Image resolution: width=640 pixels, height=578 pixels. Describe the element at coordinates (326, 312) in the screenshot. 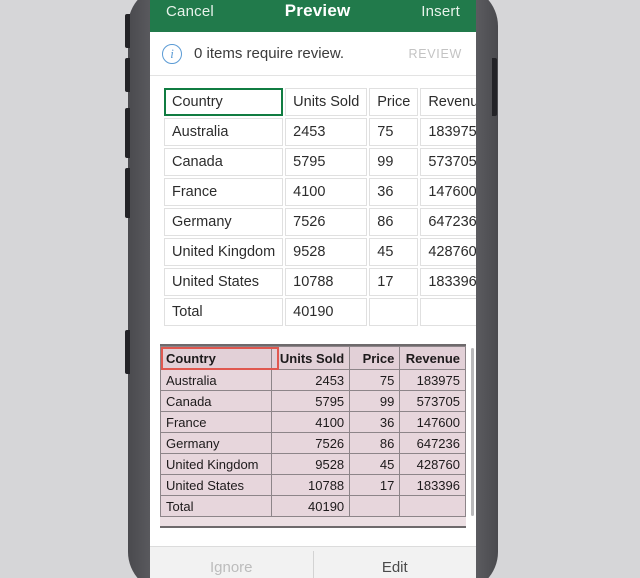

I see `parsed-cell-total-units: 40190` at that location.